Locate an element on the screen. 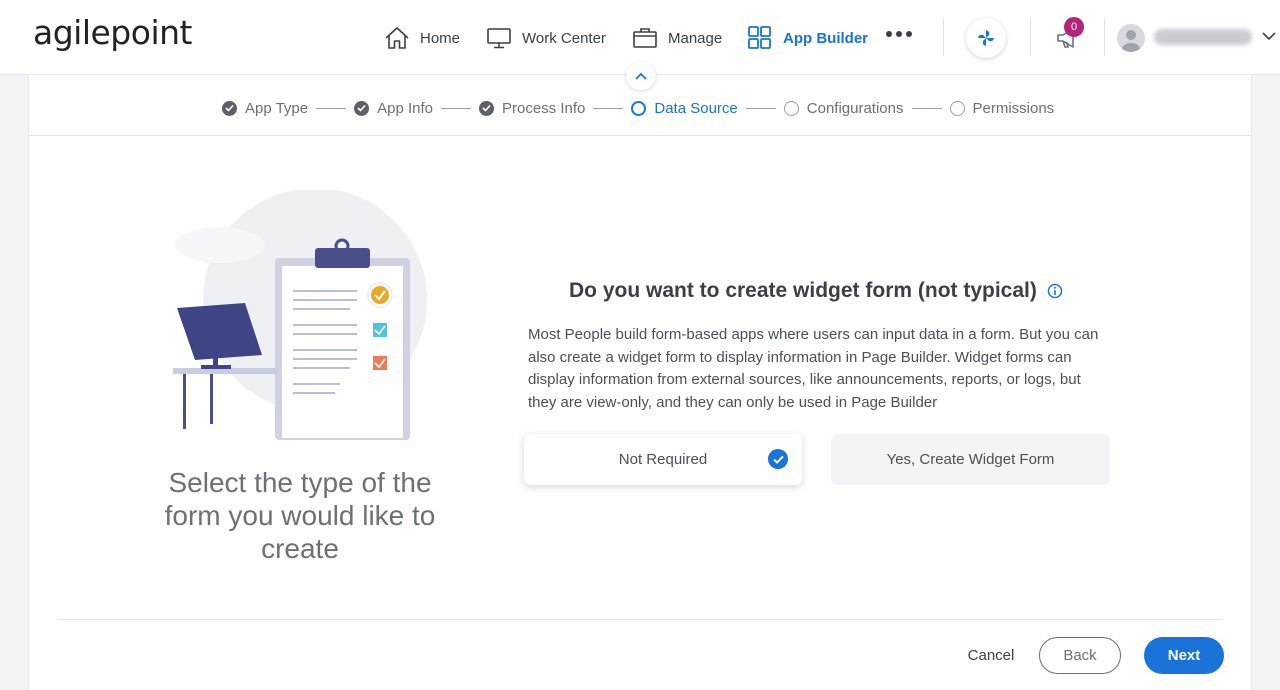  step-process-info: Process Info is located at coordinates (532, 108).